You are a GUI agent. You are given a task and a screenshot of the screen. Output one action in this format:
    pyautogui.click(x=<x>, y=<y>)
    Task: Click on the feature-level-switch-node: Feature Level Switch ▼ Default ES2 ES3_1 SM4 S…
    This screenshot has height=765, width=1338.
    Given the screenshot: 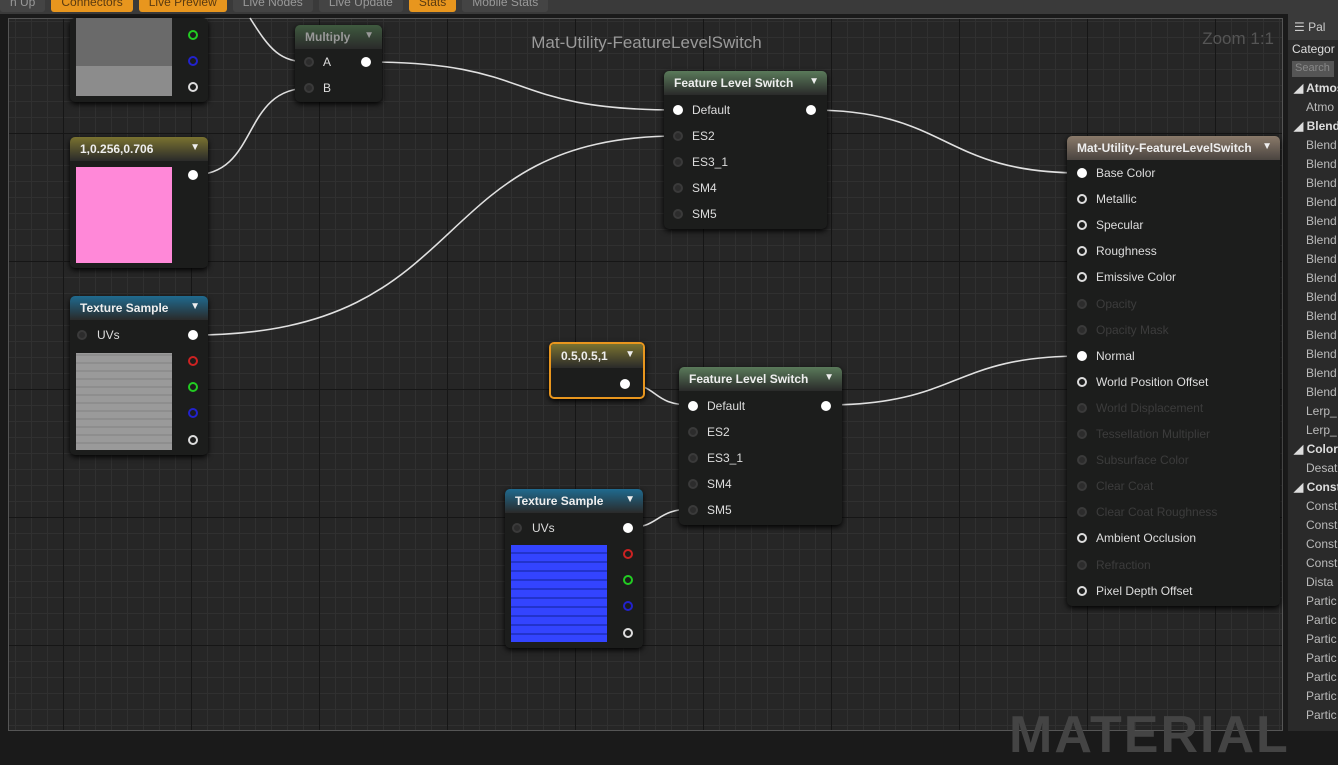 What is the action you would take?
    pyautogui.click(x=745, y=150)
    